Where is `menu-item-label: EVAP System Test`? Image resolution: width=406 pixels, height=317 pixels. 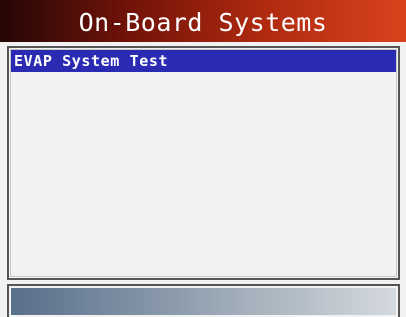
menu-item-label: EVAP System Test is located at coordinates (91, 61).